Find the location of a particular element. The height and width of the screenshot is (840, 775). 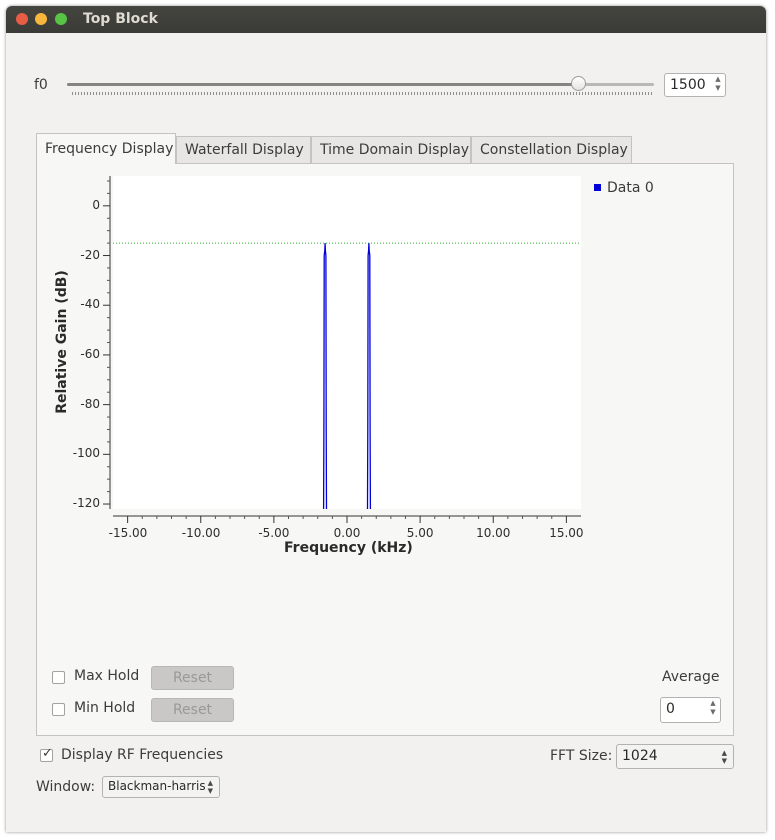

x-tick-label: -15.00 is located at coordinates (128, 533).